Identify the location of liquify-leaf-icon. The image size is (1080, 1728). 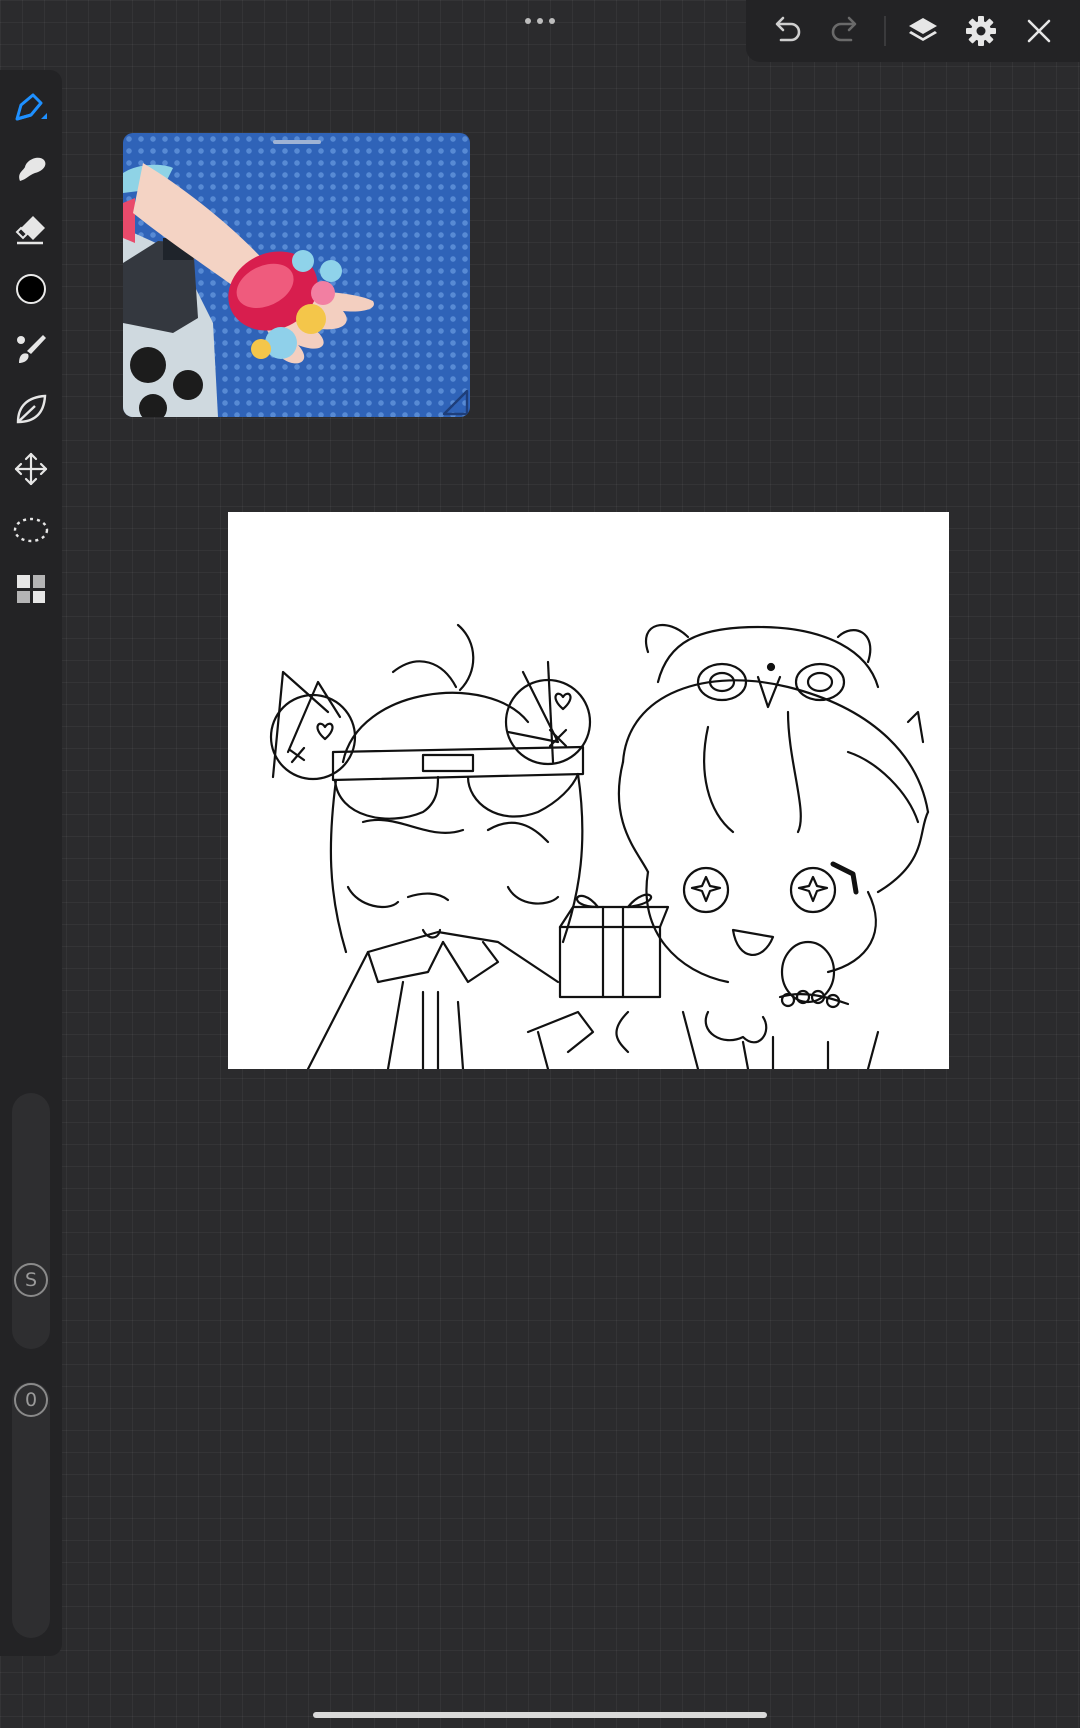
(31, 409).